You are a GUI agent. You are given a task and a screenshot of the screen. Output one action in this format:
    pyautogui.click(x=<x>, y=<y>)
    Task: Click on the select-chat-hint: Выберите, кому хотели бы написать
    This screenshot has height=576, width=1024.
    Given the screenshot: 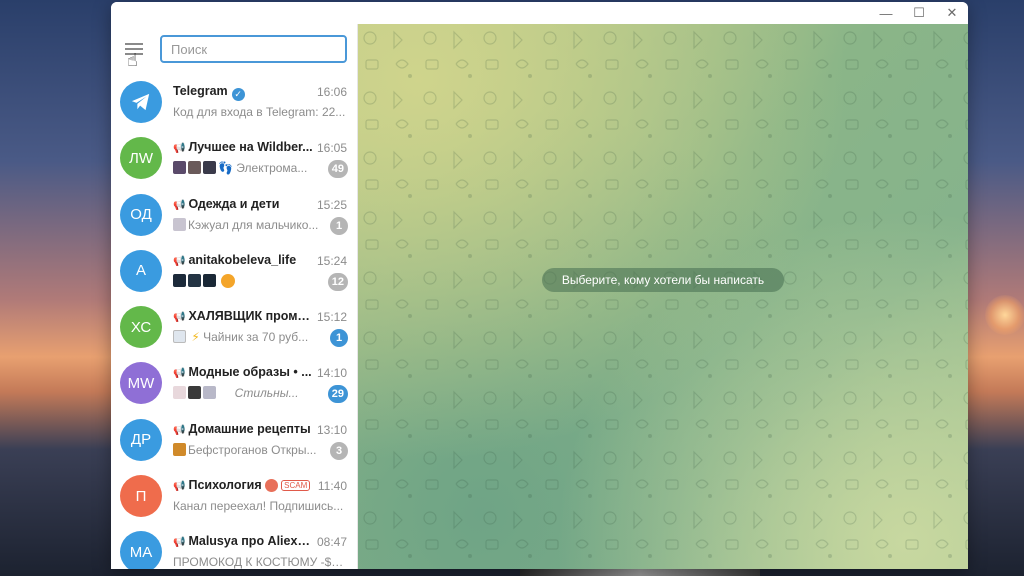 What is the action you would take?
    pyautogui.click(x=663, y=280)
    